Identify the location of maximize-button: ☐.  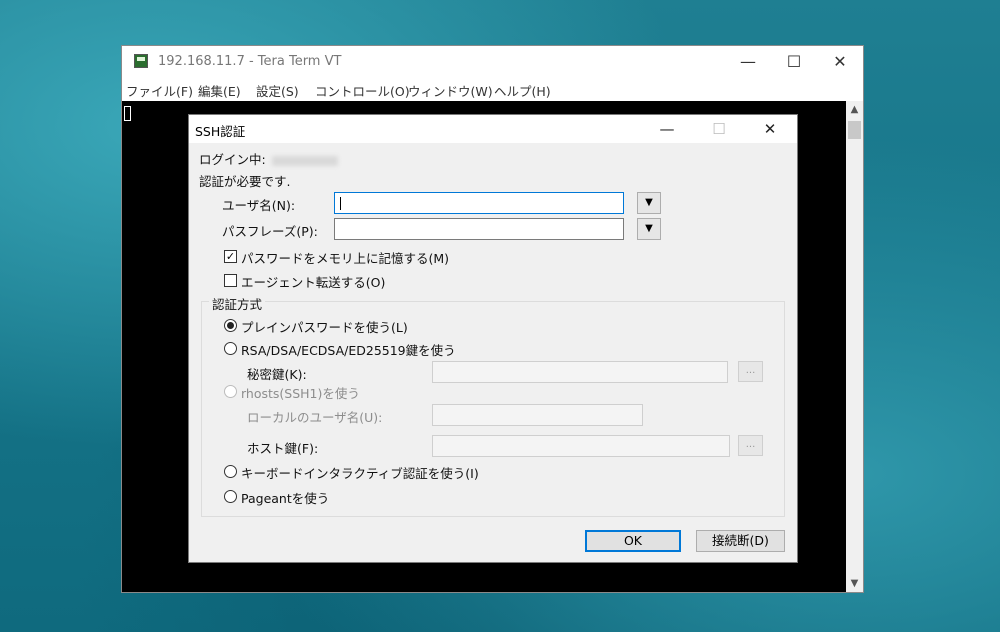
(794, 62).